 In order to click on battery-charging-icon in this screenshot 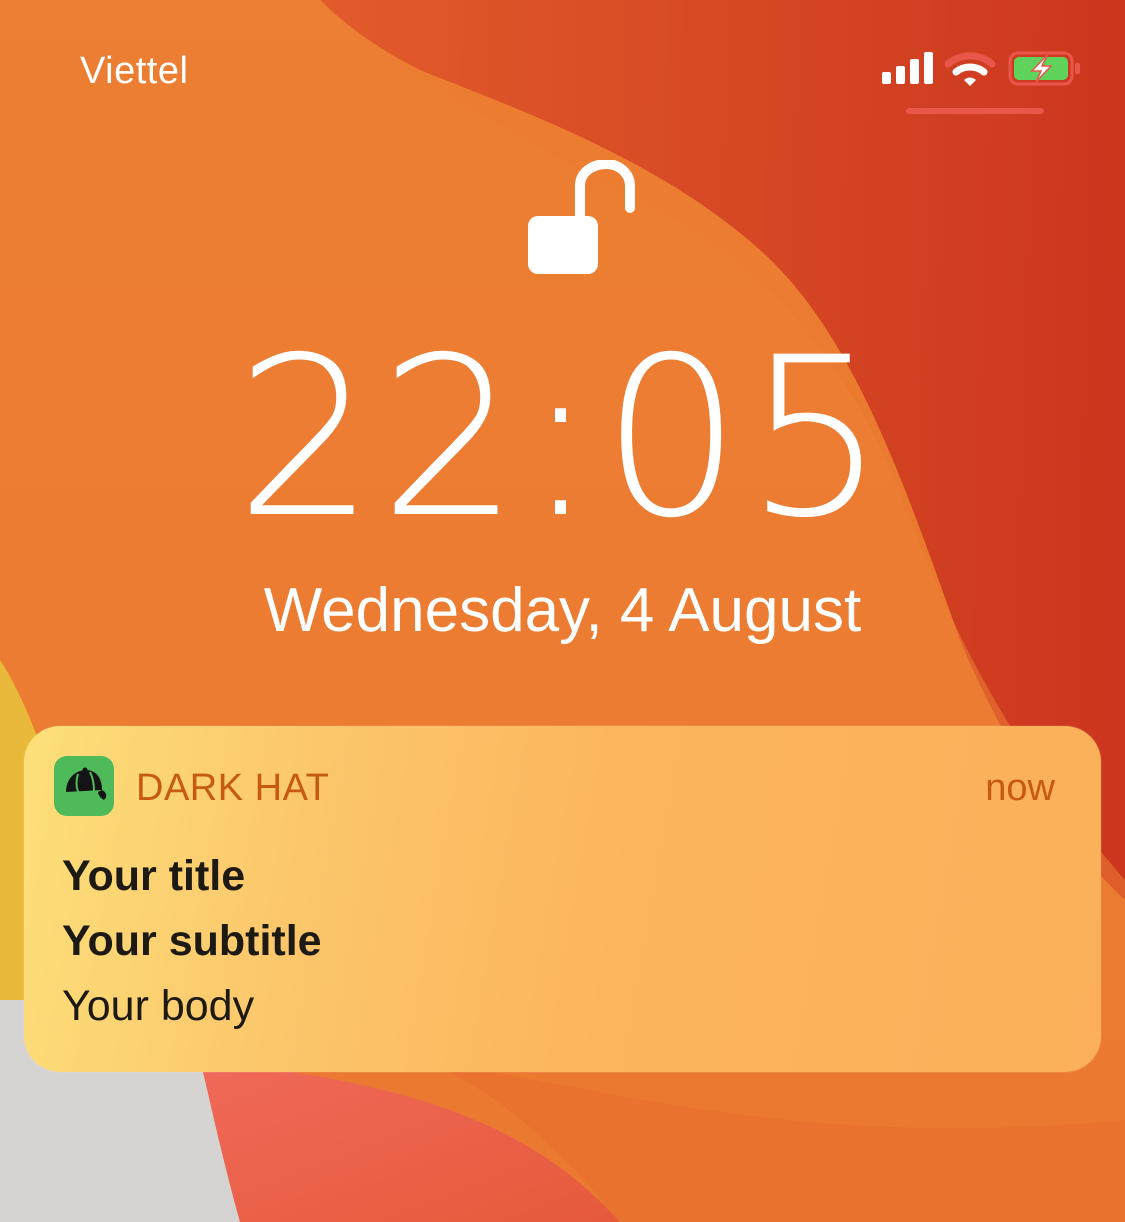, I will do `click(1044, 68)`.